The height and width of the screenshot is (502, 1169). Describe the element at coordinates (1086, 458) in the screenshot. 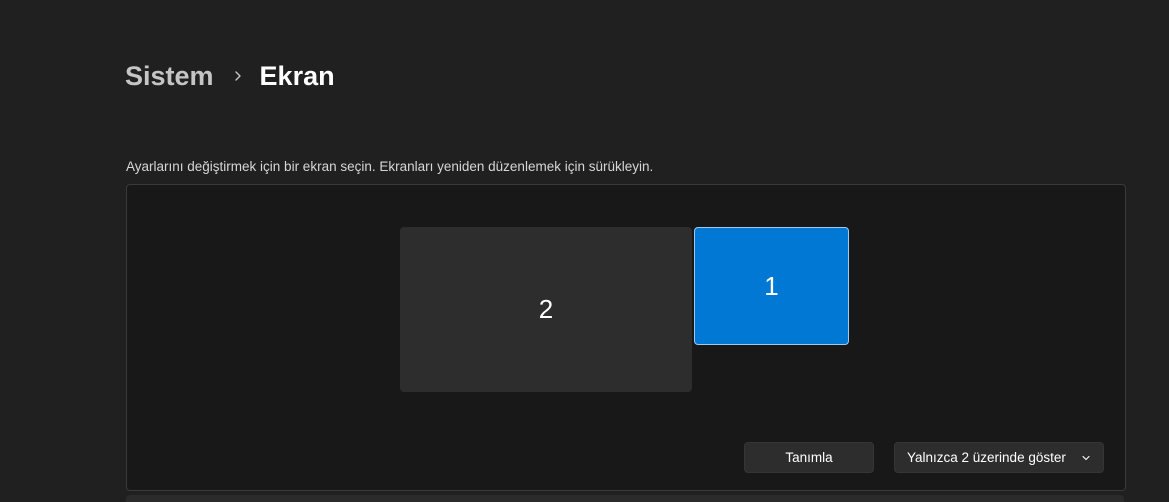

I see `chevron-down-icon` at that location.